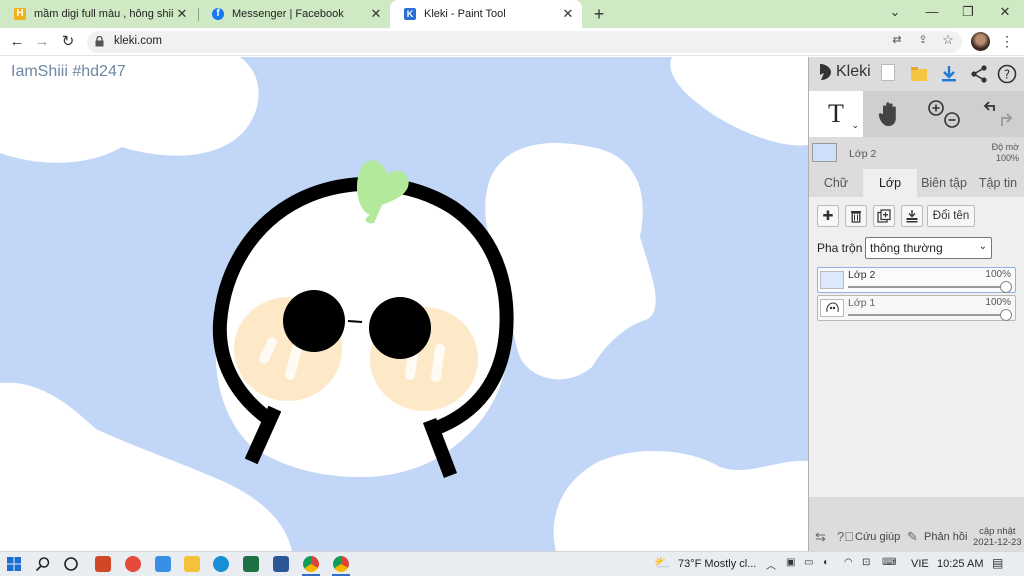  I want to click on tab-search-icon: ⌄, so click(895, 12).